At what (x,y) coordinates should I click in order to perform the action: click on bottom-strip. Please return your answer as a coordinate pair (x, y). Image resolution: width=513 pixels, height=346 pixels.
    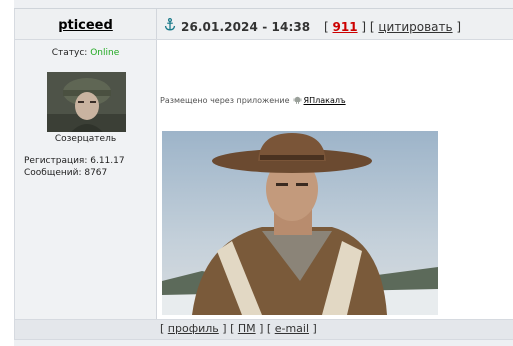
    Looking at the image, I should click on (263, 343).